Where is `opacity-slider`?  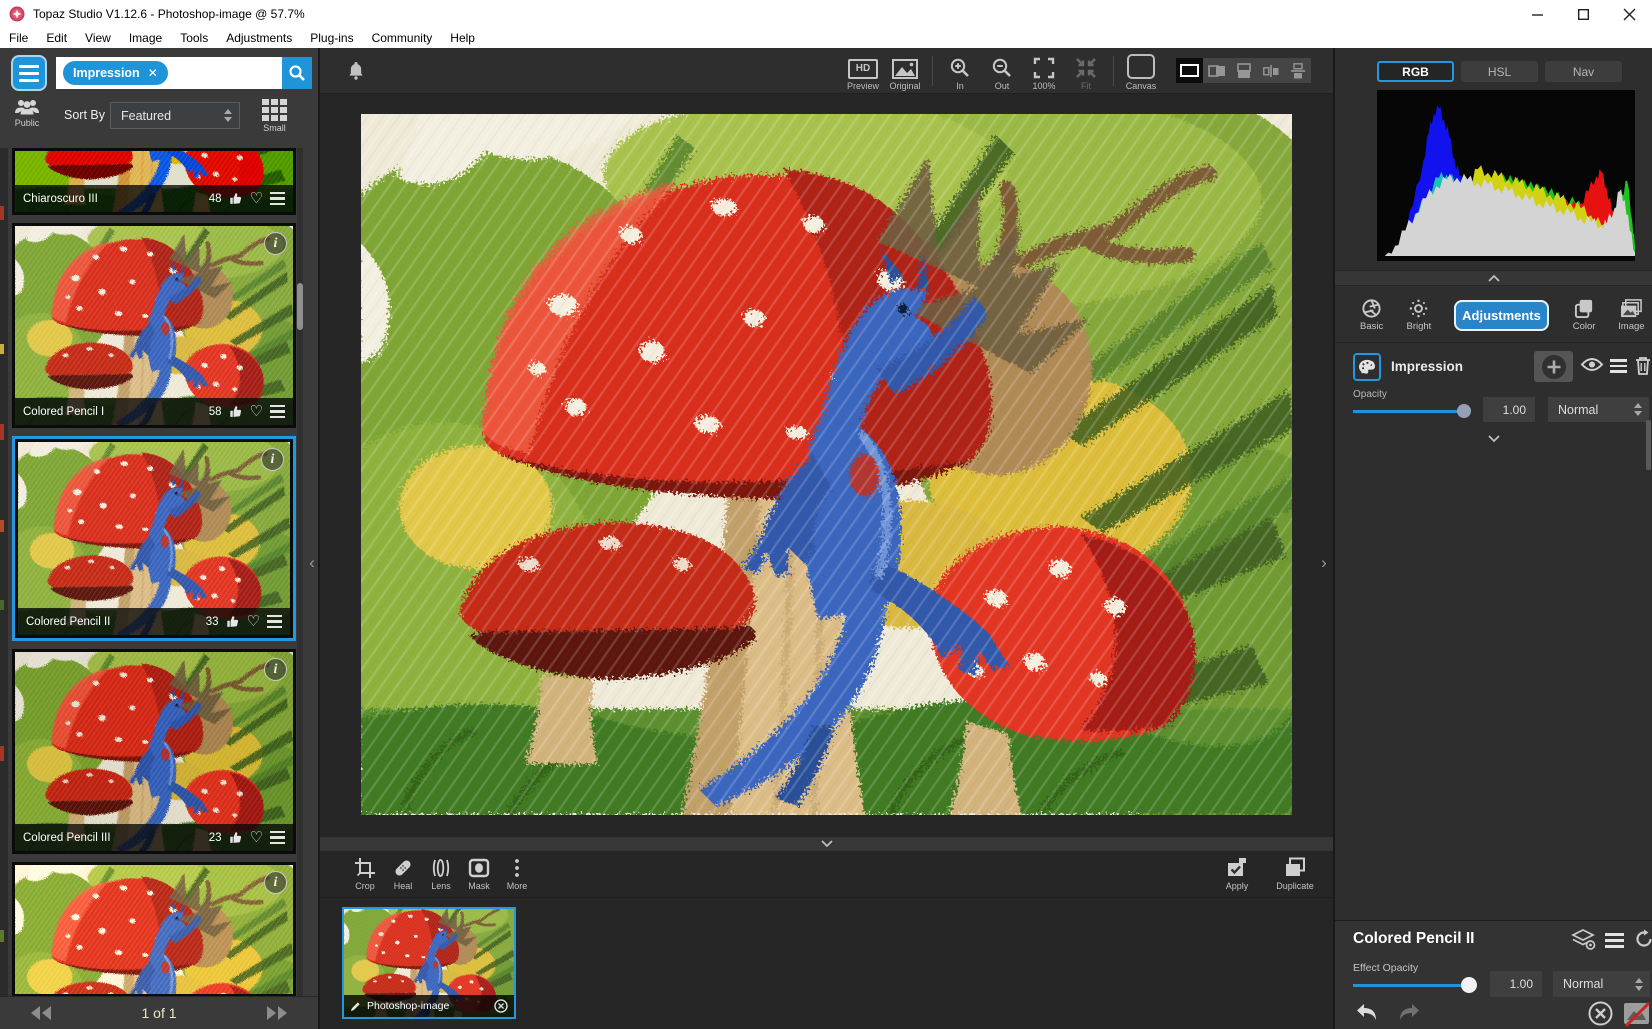 opacity-slider is located at coordinates (1412, 411).